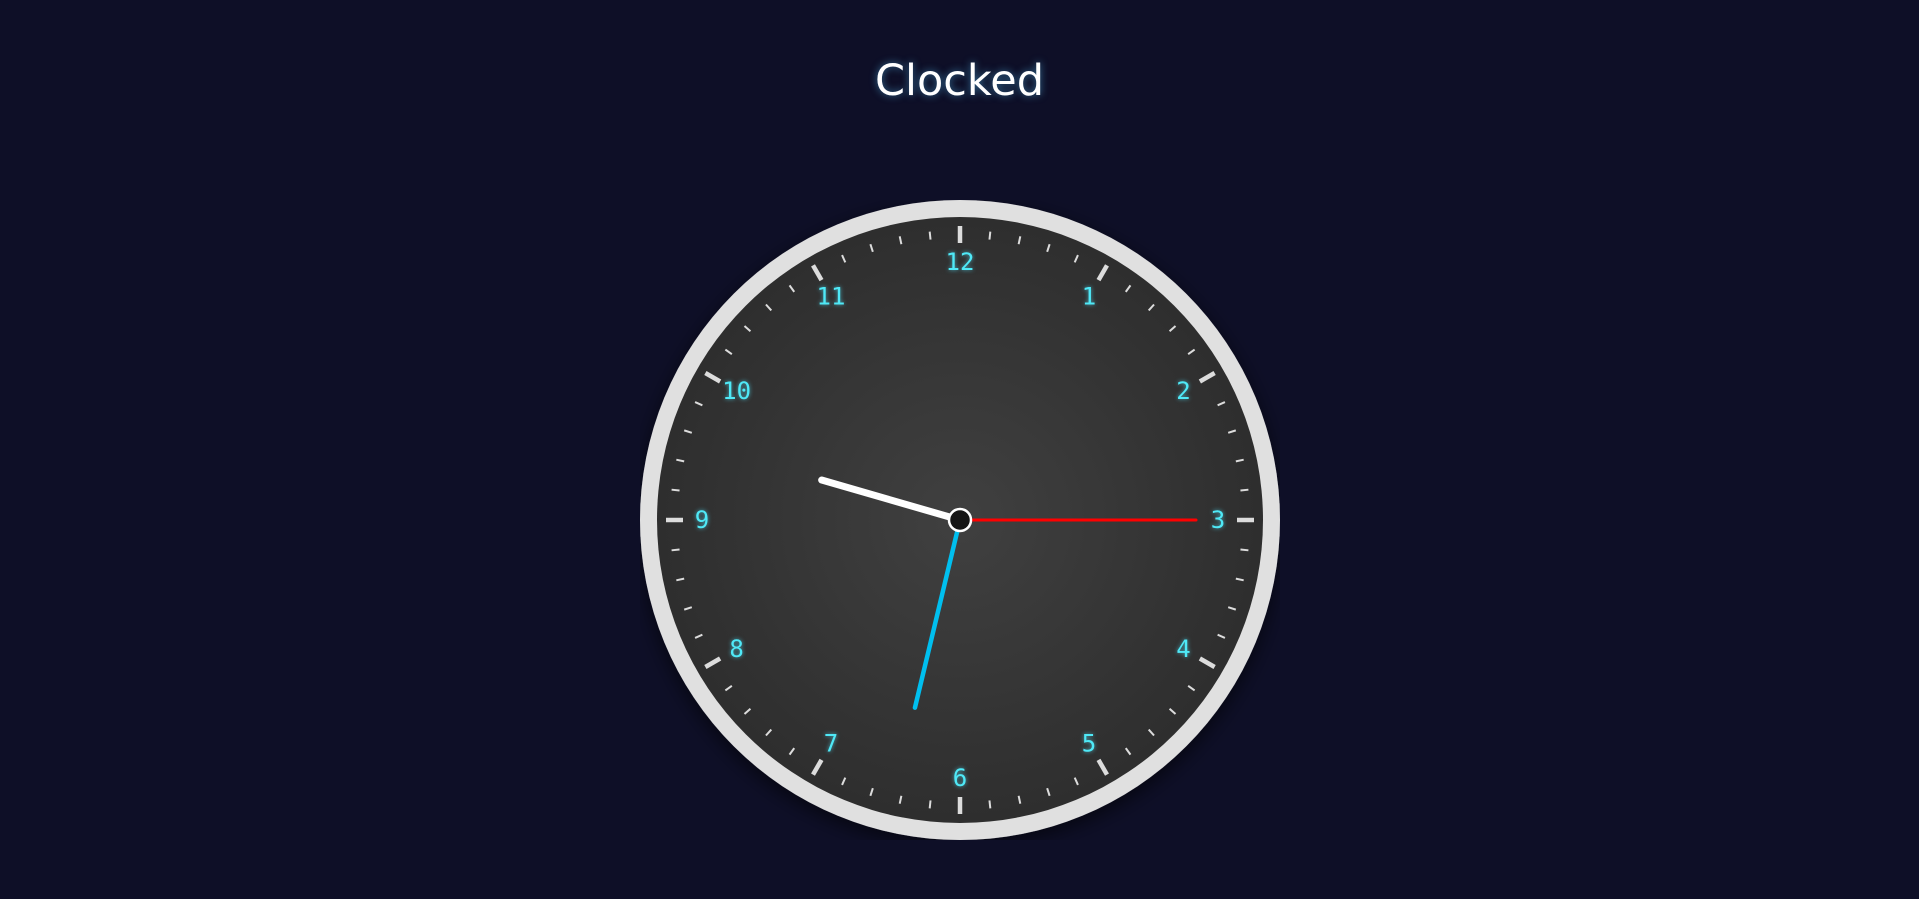 Image resolution: width=1919 pixels, height=899 pixels. What do you see at coordinates (1089, 743) in the screenshot?
I see `numeral-5: 5` at bounding box center [1089, 743].